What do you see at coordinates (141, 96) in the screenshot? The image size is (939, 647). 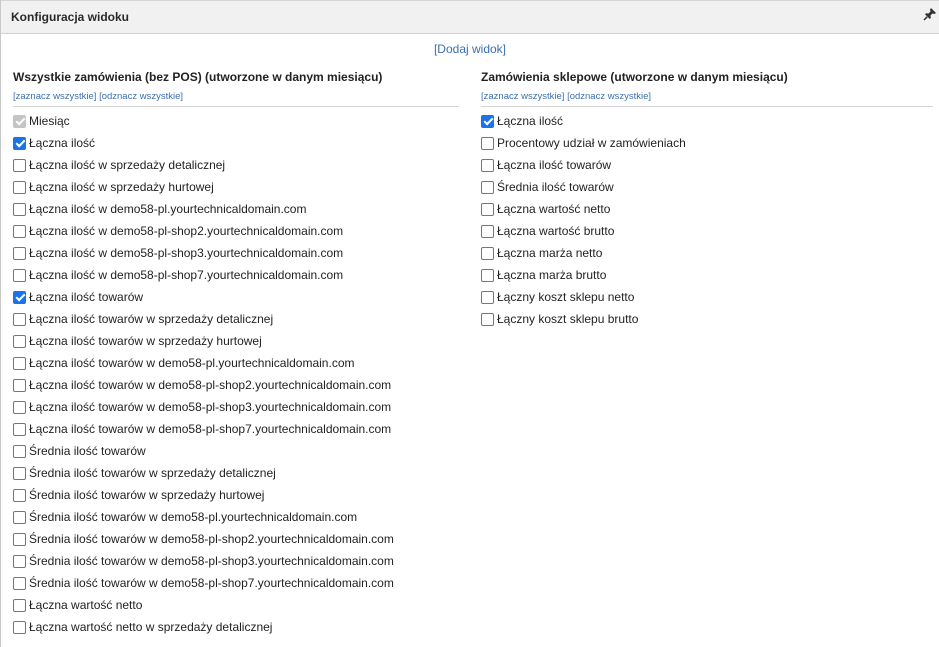 I see `left-deselect-all-link: [odznacz wszystkie]` at bounding box center [141, 96].